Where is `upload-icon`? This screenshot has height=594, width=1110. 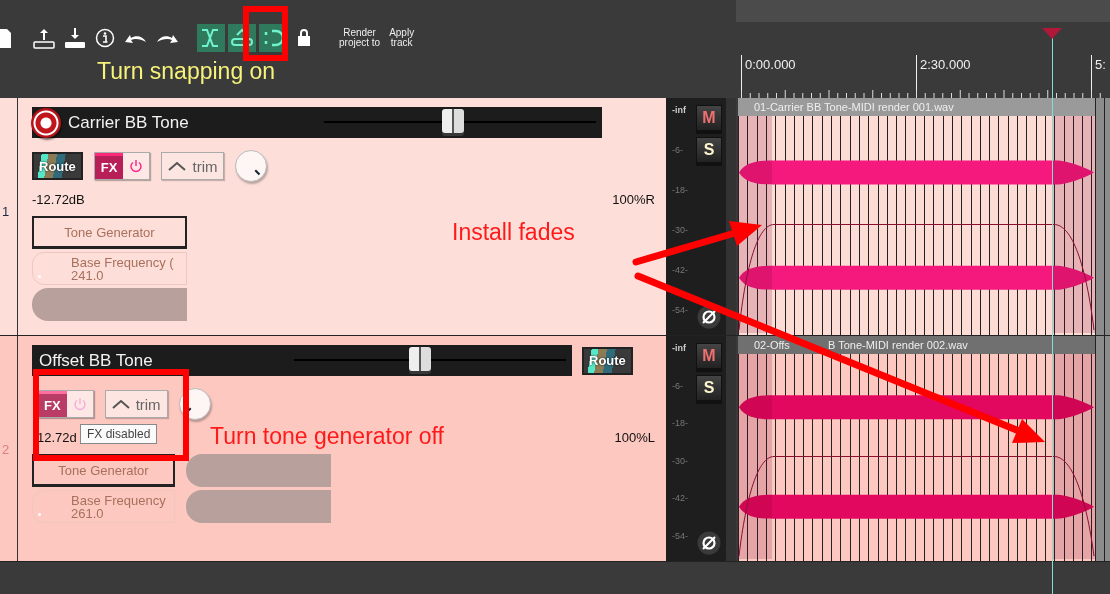
upload-icon is located at coordinates (44, 38).